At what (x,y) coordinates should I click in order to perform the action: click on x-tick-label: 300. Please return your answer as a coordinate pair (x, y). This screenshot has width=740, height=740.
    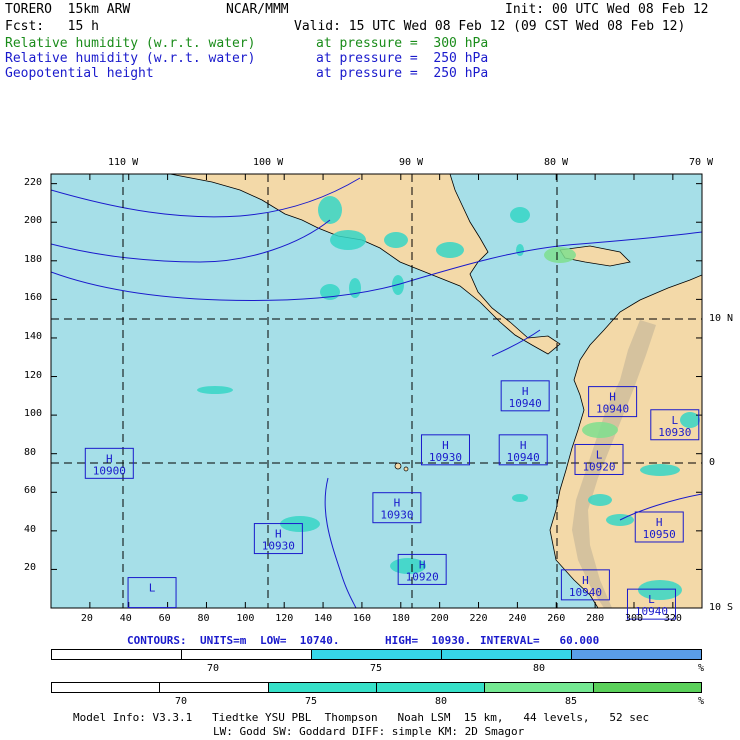
    Looking at the image, I should click on (634, 618).